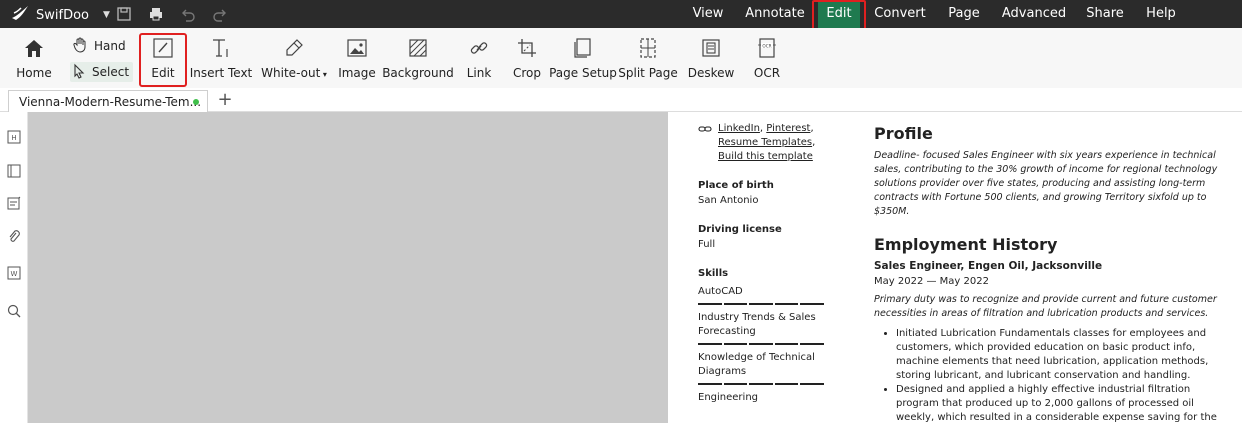  Describe the element at coordinates (418, 48) in the screenshot. I see `background-icon` at that location.